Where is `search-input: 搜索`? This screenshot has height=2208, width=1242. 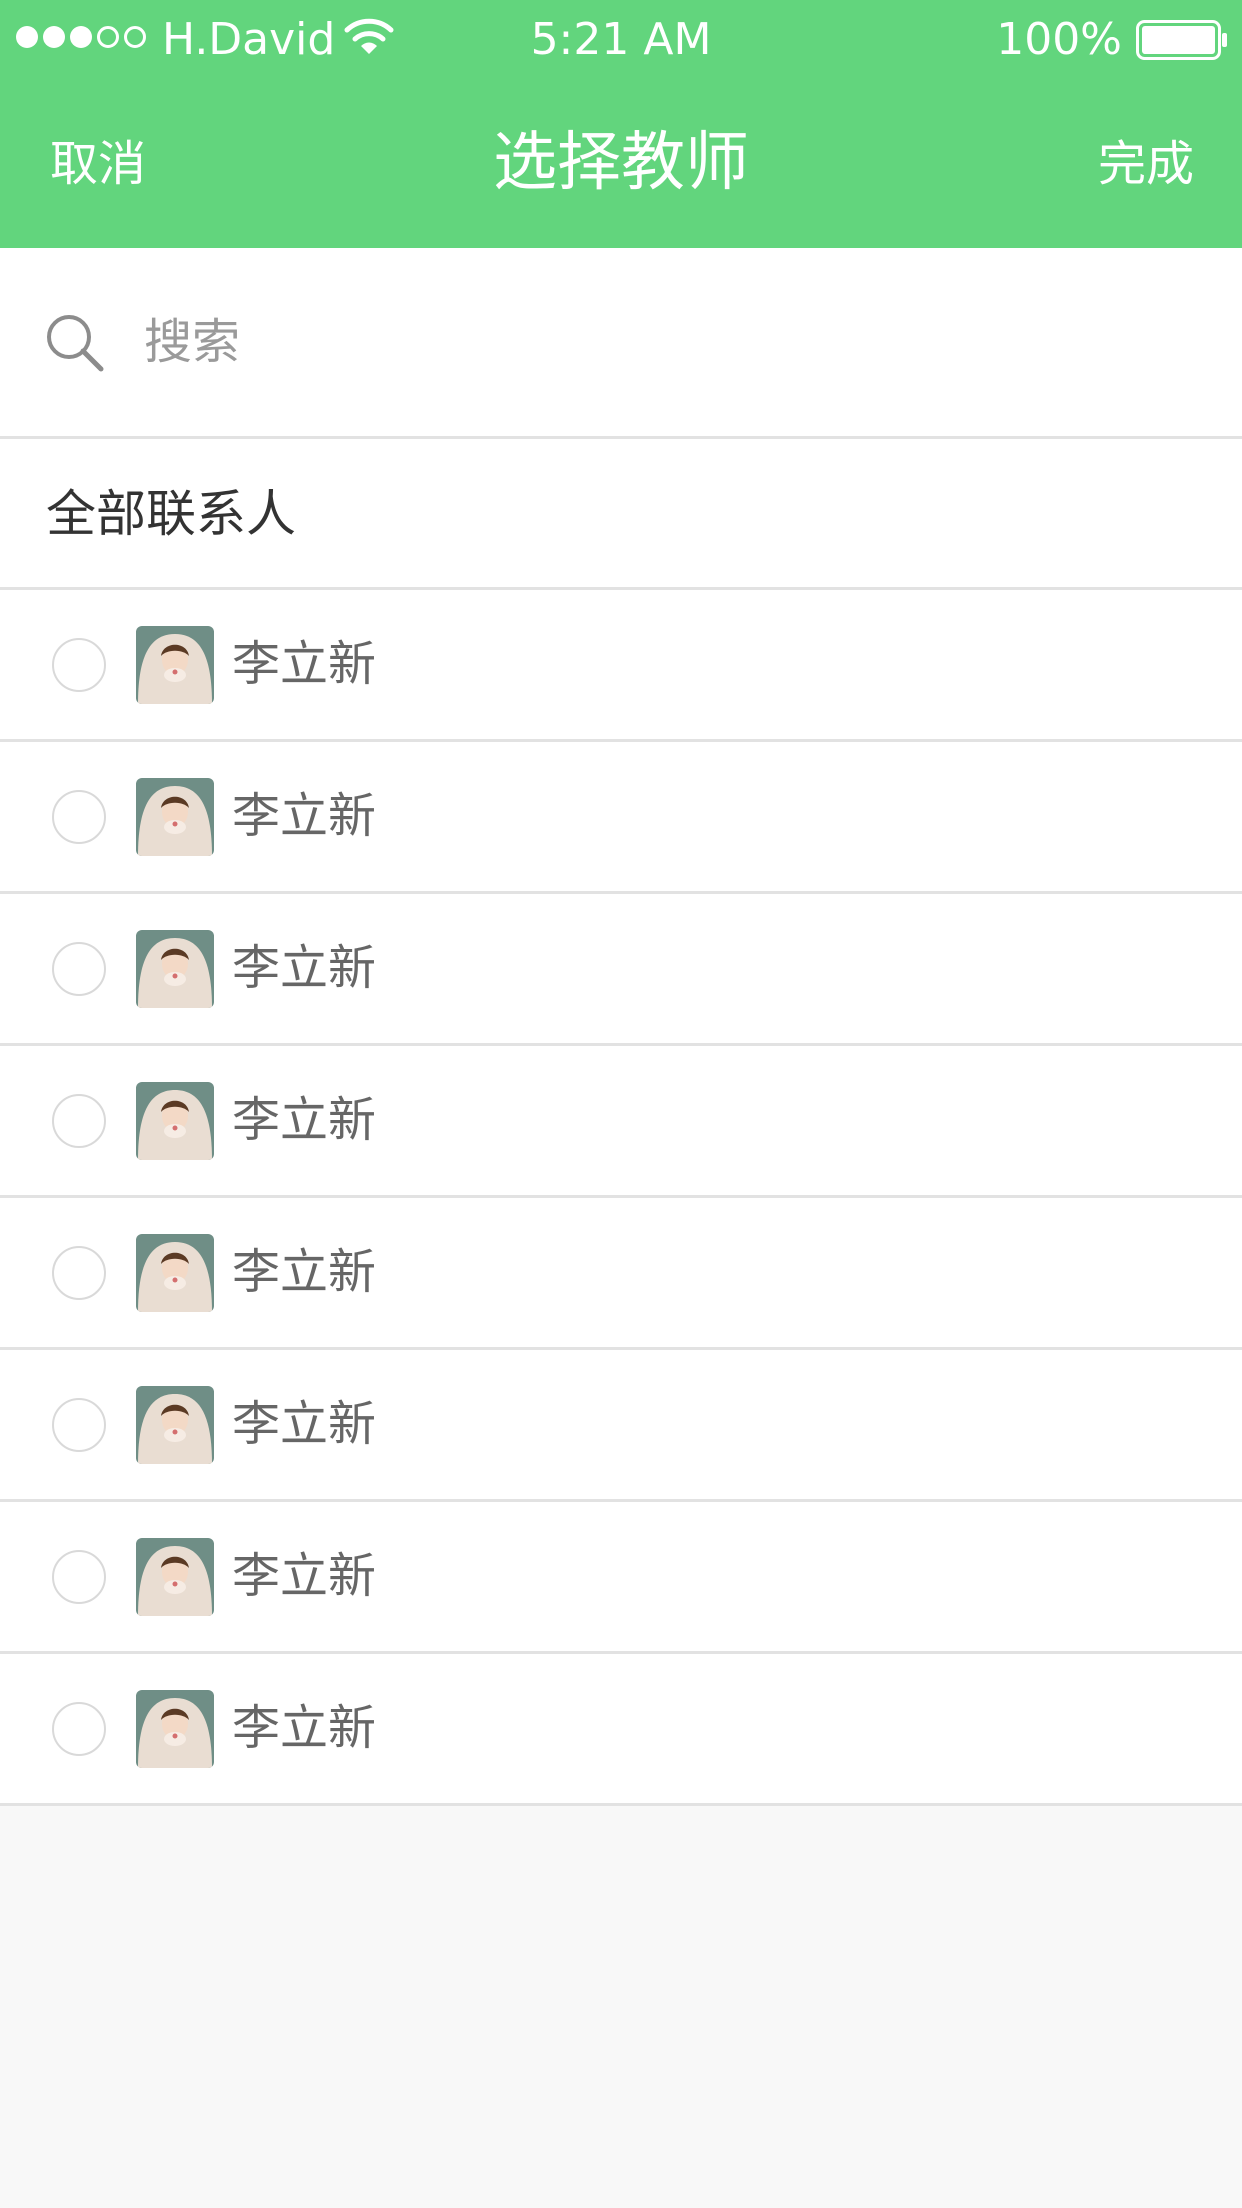 search-input: 搜索 is located at coordinates (192, 342).